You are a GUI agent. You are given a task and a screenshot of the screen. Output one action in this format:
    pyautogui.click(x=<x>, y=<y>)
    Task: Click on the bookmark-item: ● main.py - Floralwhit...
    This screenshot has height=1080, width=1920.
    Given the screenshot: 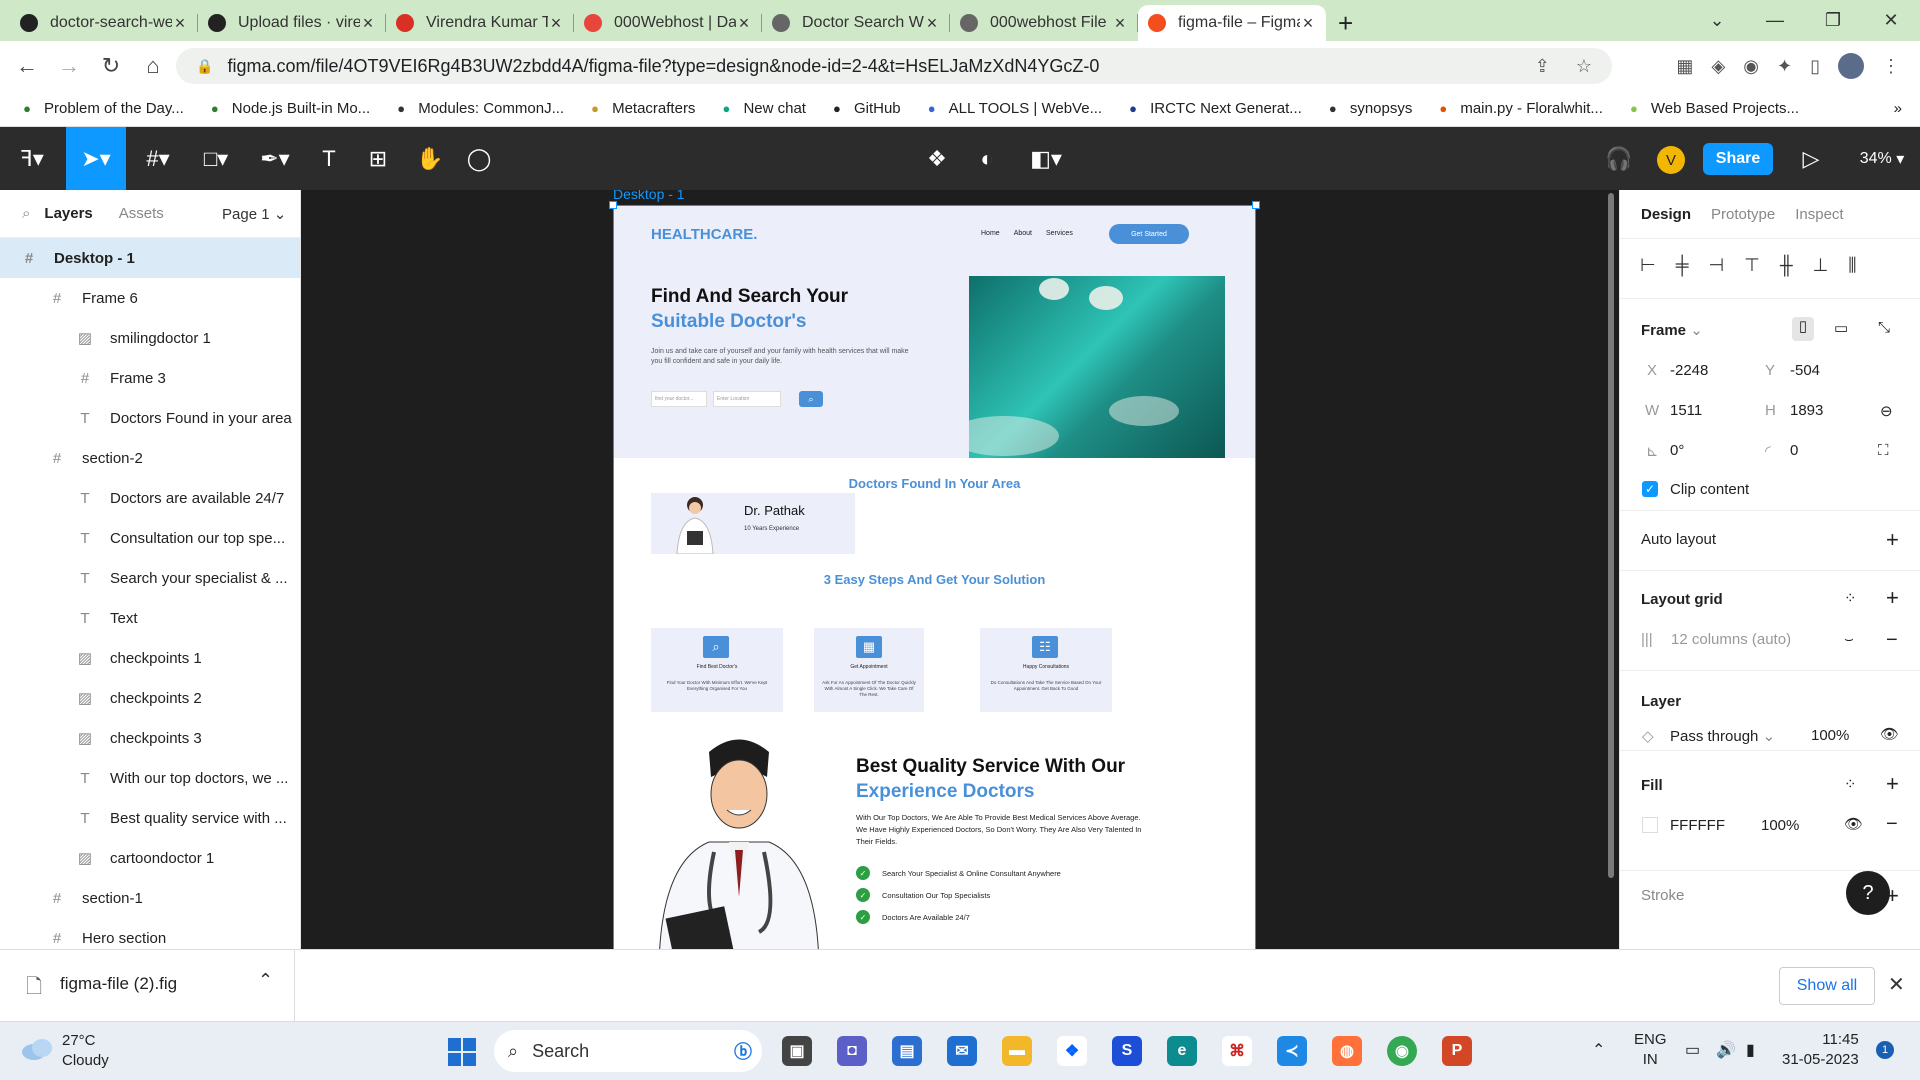 What is the action you would take?
    pyautogui.click(x=1518, y=109)
    